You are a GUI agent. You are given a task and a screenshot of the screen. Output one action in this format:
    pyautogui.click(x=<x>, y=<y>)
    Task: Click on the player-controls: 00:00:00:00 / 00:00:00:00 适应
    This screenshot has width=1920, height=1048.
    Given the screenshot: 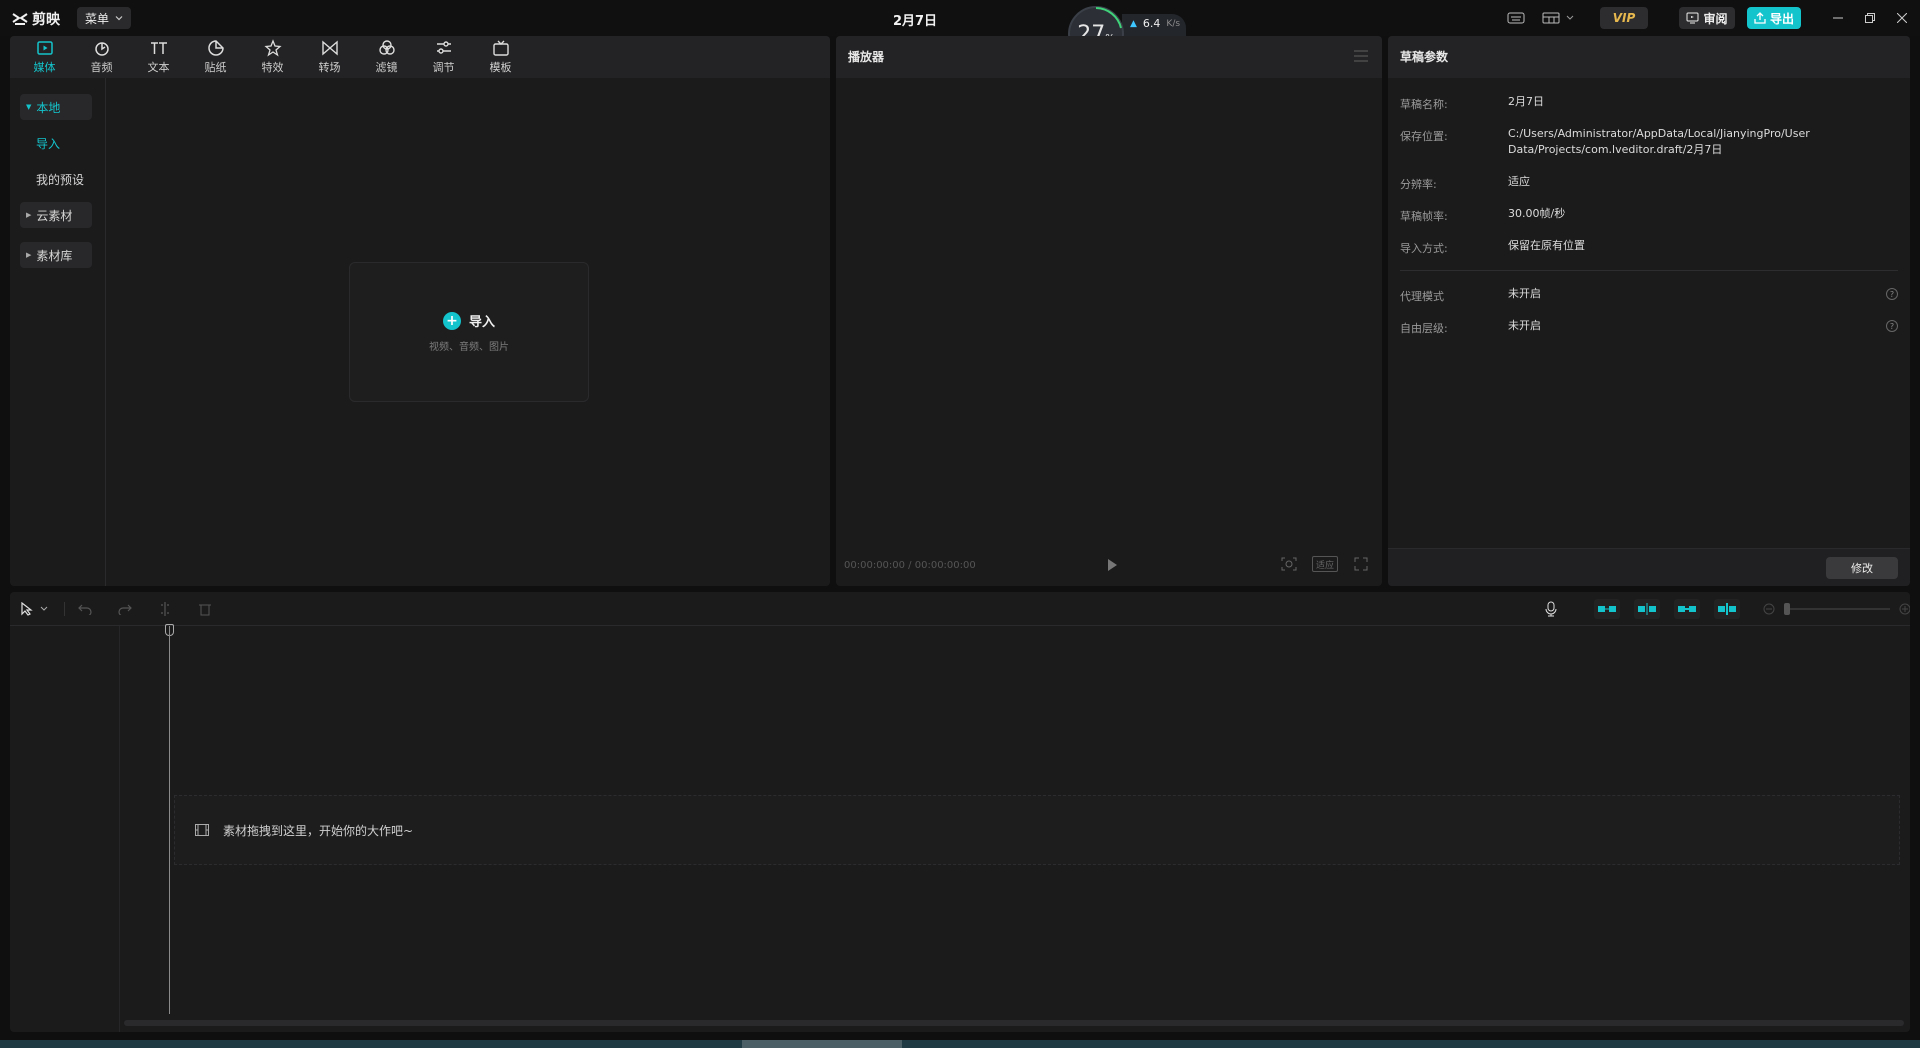 What is the action you would take?
    pyautogui.click(x=1109, y=566)
    